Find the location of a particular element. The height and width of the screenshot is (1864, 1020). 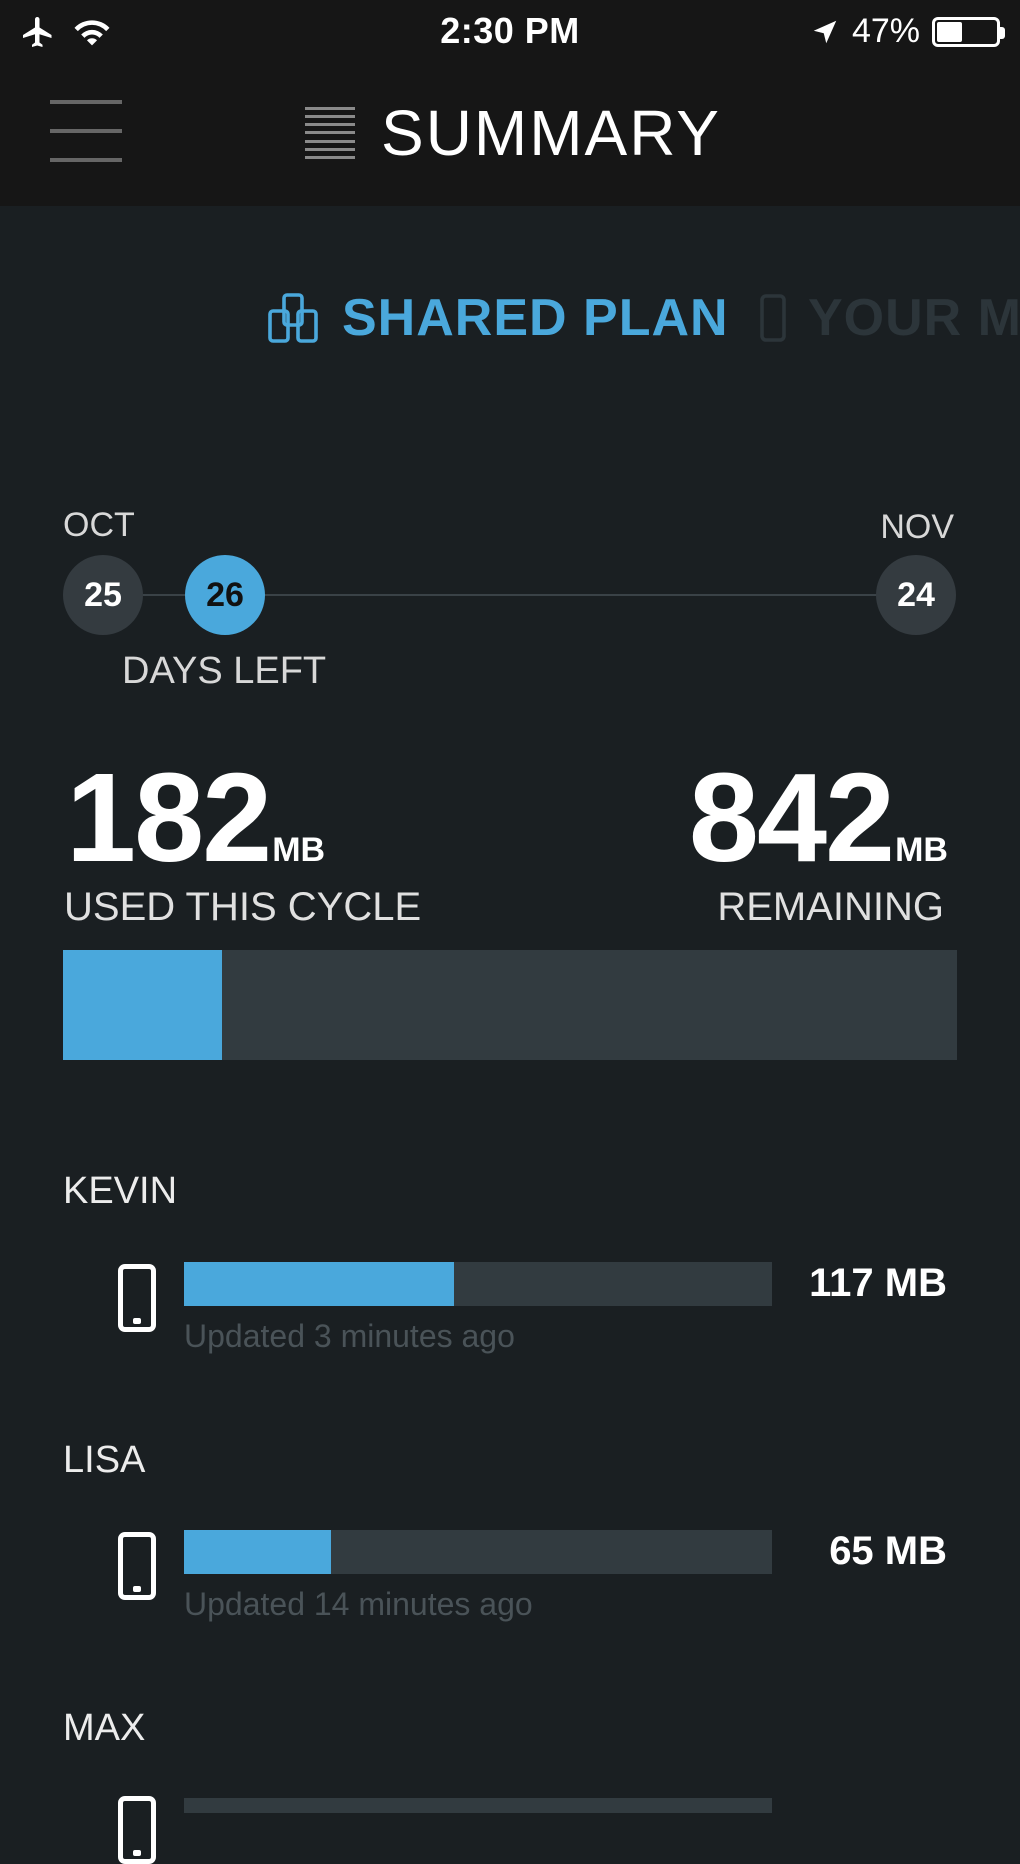

used-value: 182 is located at coordinates (169, 817).